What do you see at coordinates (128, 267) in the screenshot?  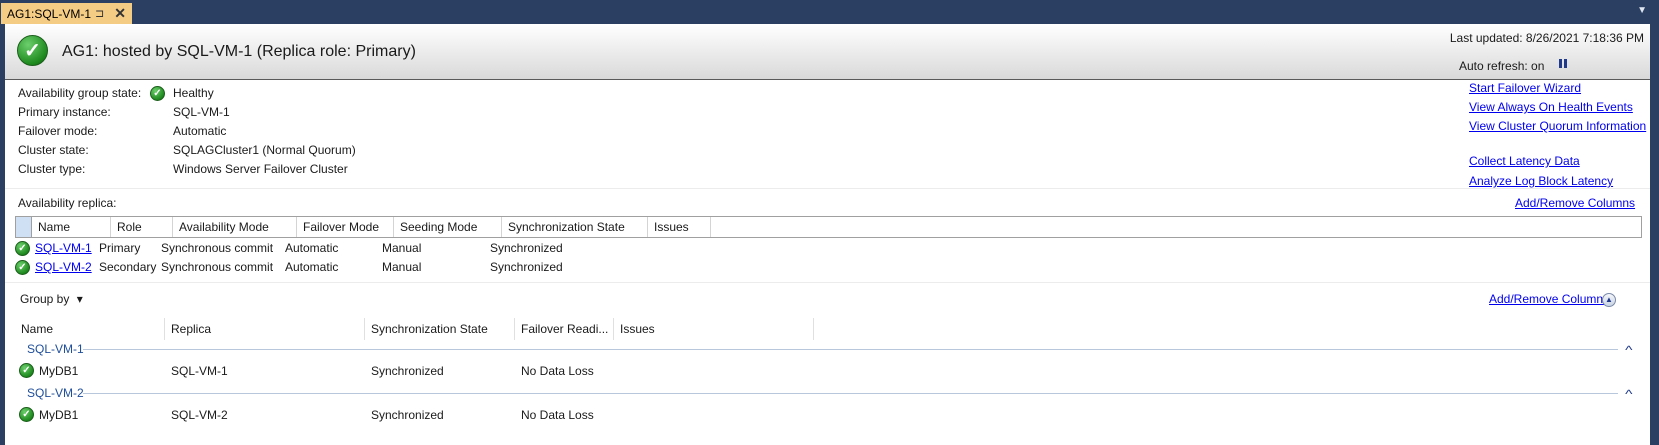 I see `replica-role: Secondary` at bounding box center [128, 267].